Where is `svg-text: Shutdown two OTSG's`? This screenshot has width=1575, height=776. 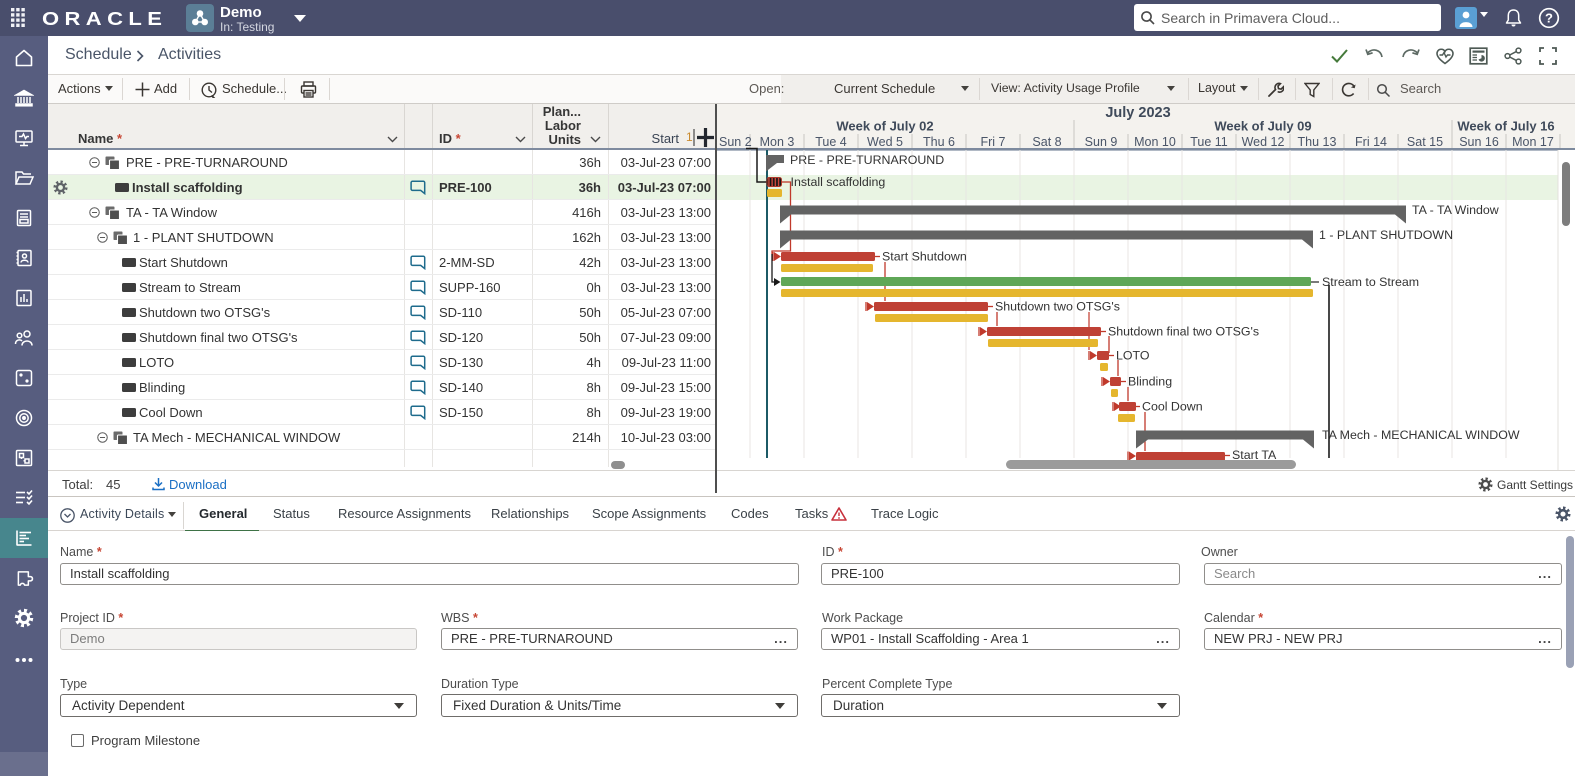
svg-text: Shutdown two OTSG's is located at coordinates (1057, 307).